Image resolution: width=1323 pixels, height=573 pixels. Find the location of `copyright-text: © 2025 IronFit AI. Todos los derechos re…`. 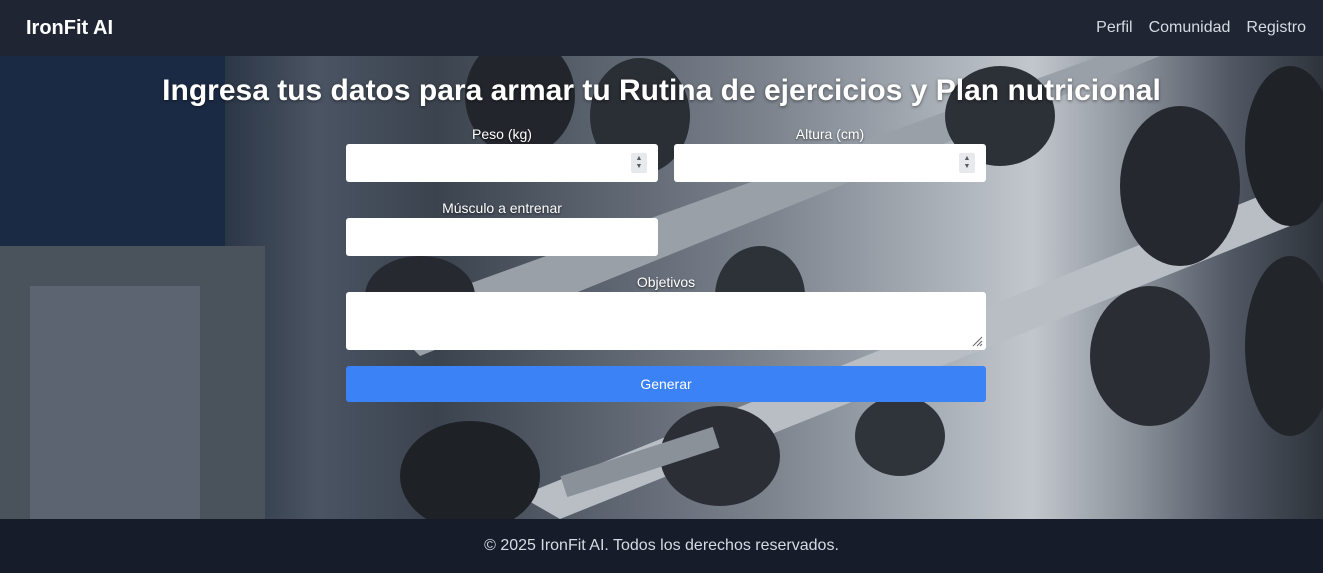

copyright-text: © 2025 IronFit AI. Todos los derechos re… is located at coordinates (661, 545).